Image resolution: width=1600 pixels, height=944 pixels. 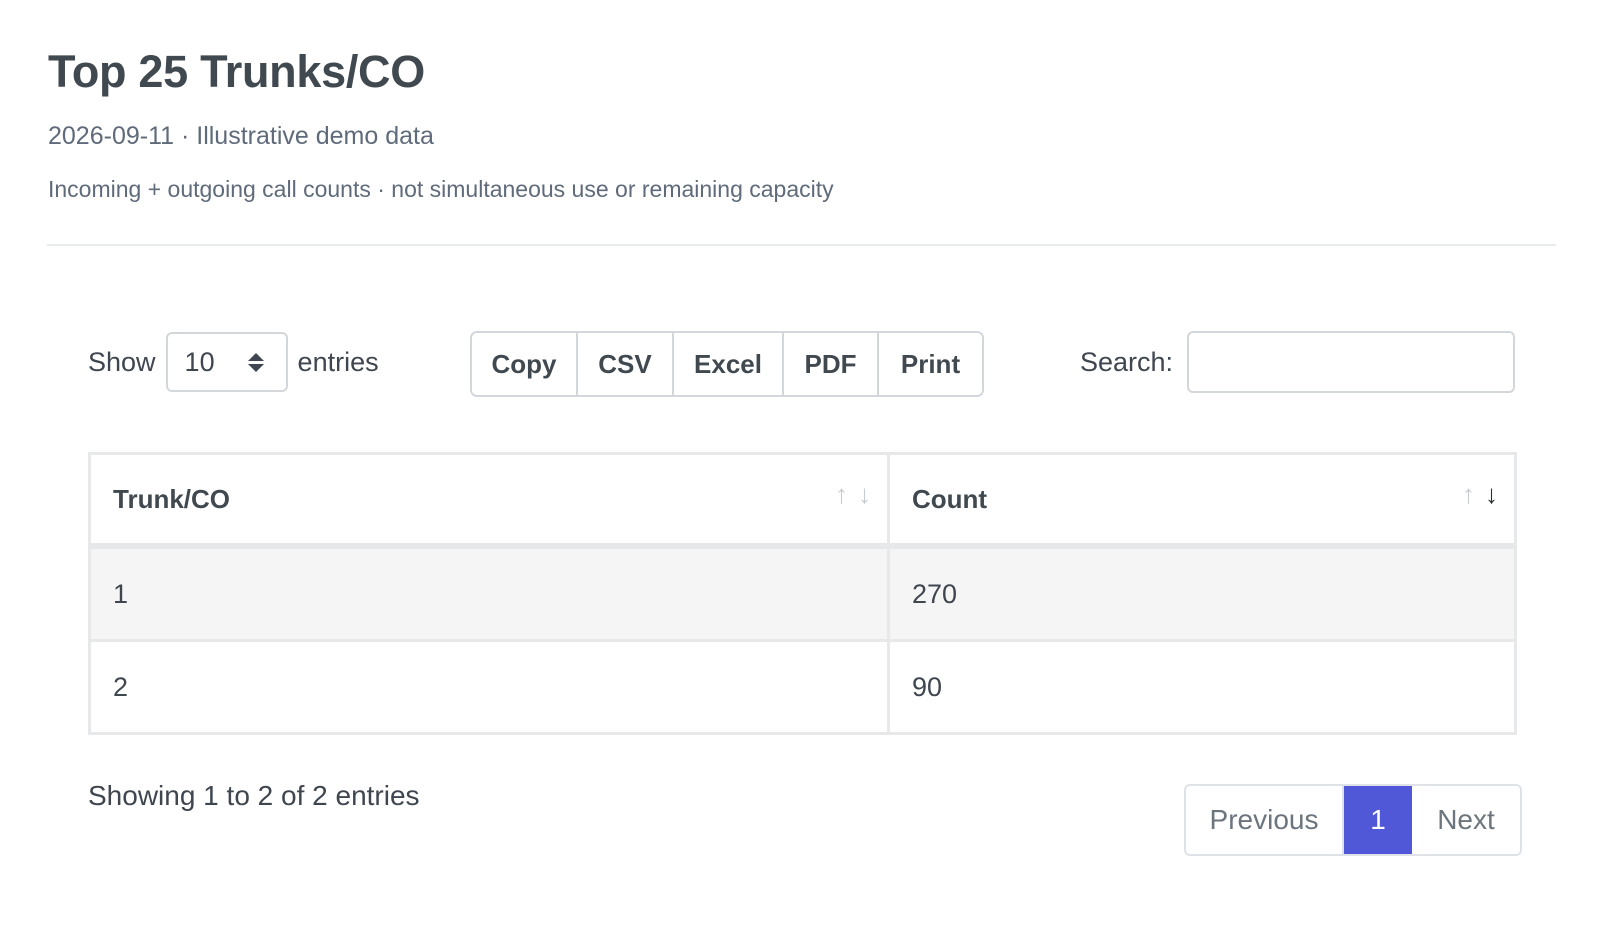 I want to click on copy-button: Copy, so click(x=525, y=364).